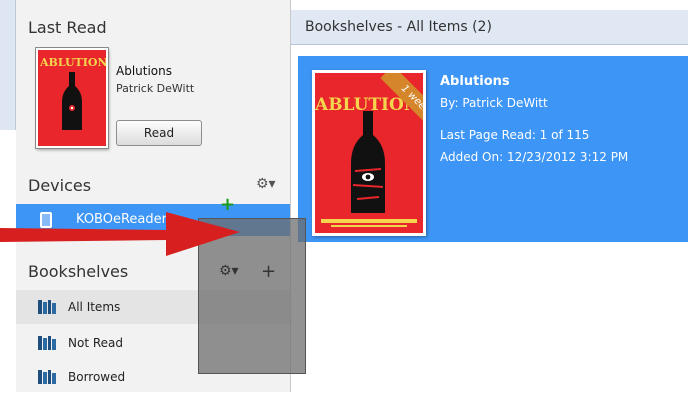 This screenshot has height=394, width=688. I want to click on background-window-edge, so click(8, 65).